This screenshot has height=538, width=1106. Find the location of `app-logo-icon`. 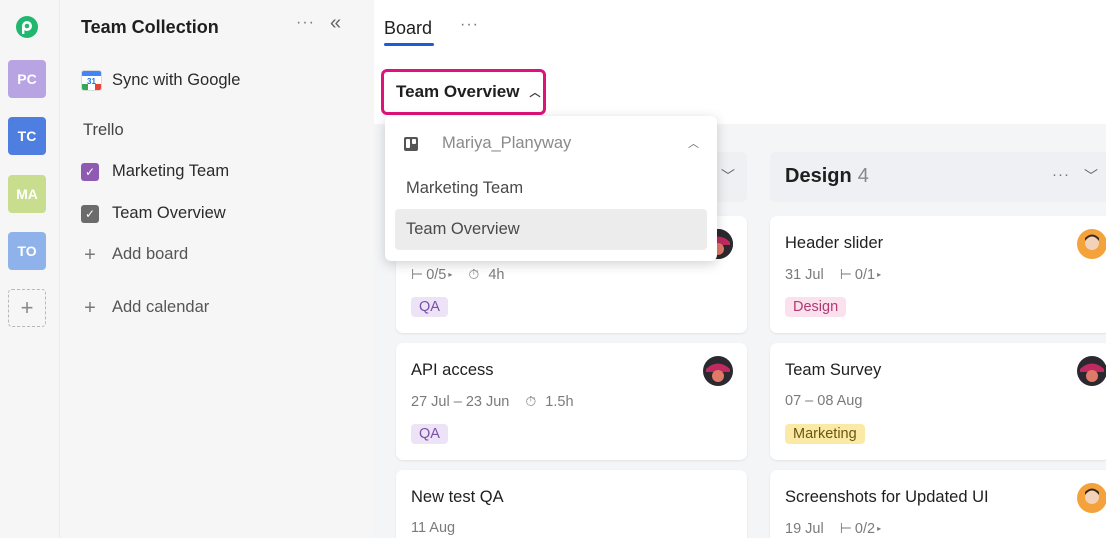

app-logo-icon is located at coordinates (27, 27).